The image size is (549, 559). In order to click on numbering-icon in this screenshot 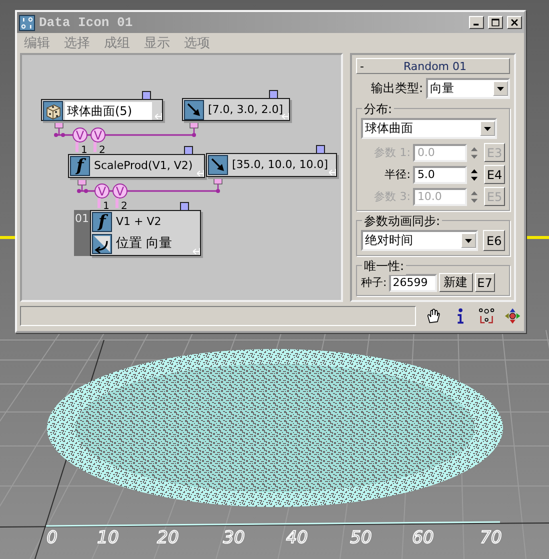, I will do `click(486, 316)`.